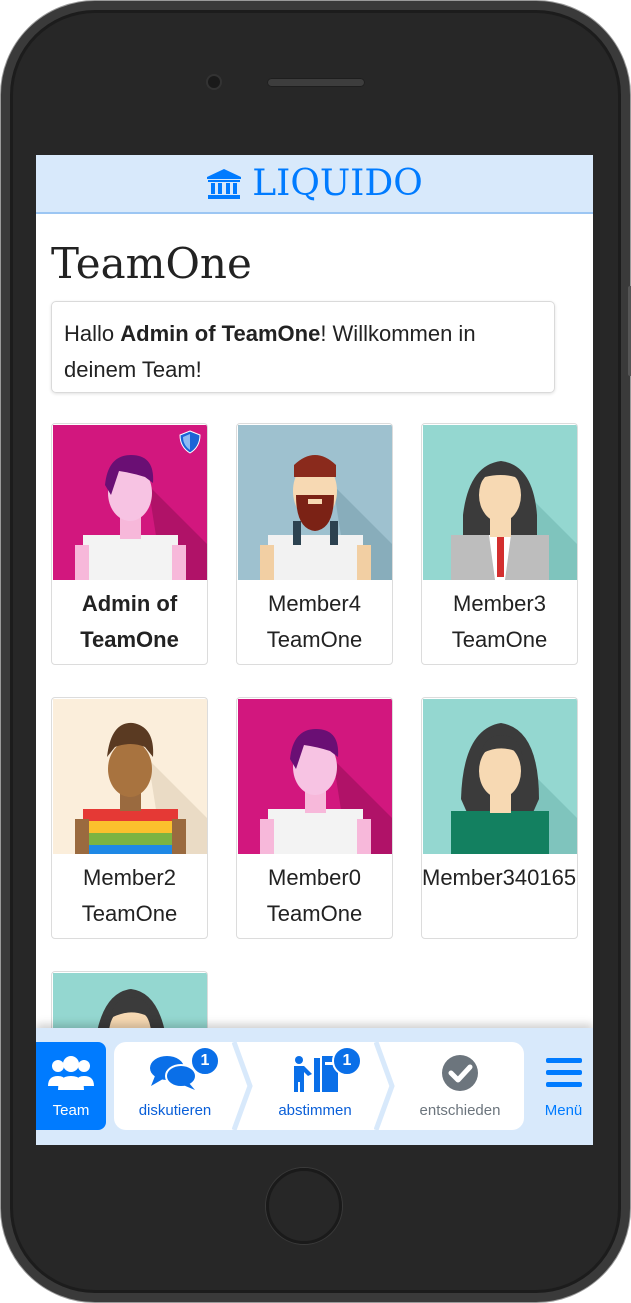 The width and height of the screenshot is (631, 1303). What do you see at coordinates (499, 877) in the screenshot?
I see `member-name: Member3401658_2teams` at bounding box center [499, 877].